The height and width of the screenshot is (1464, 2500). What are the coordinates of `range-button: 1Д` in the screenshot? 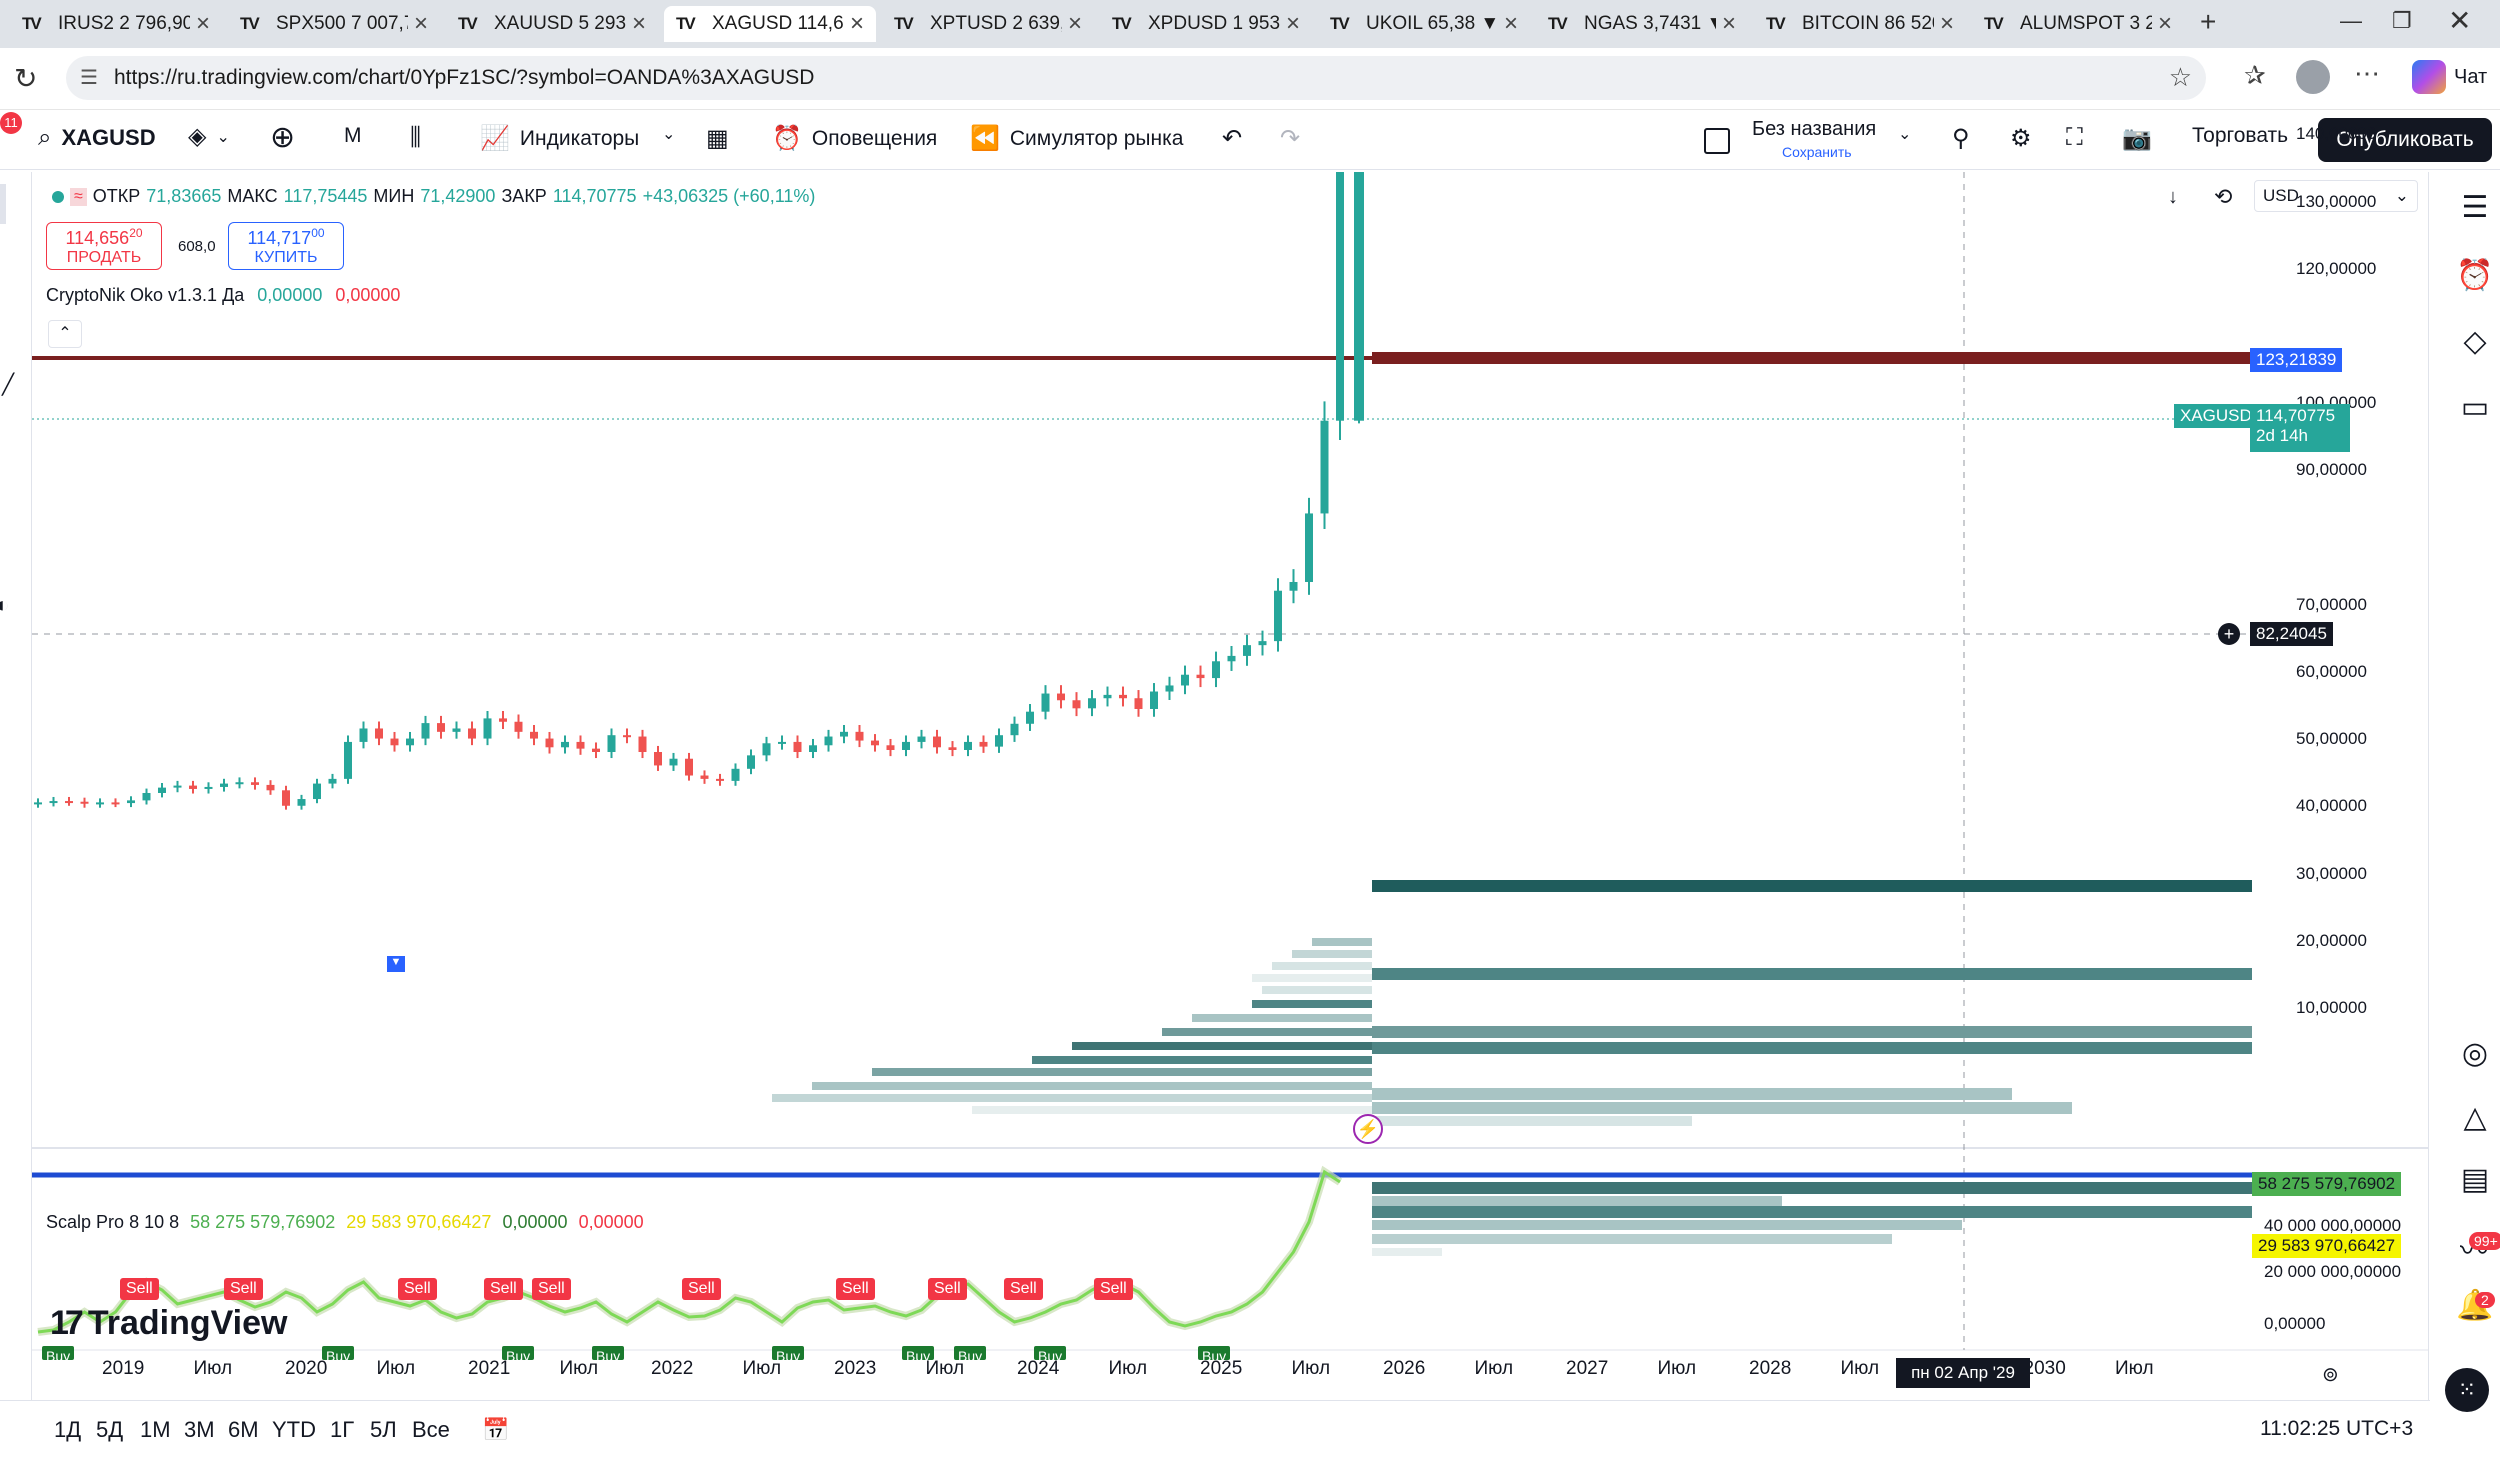 It's located at (67, 1430).